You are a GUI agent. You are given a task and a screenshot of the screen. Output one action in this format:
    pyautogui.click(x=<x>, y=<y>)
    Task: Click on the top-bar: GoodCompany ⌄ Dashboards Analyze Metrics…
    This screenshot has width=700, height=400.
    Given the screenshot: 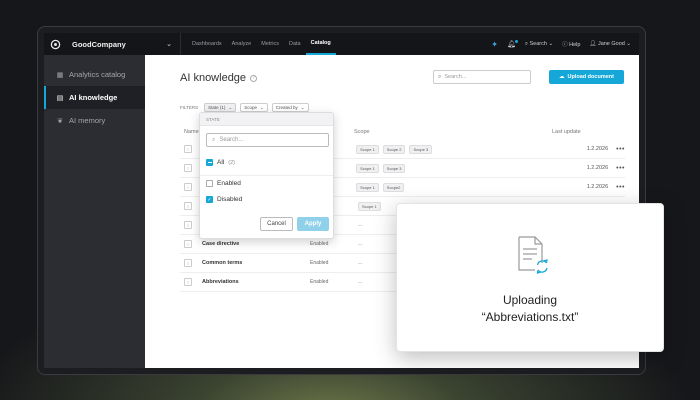 What is the action you would take?
    pyautogui.click(x=341, y=44)
    